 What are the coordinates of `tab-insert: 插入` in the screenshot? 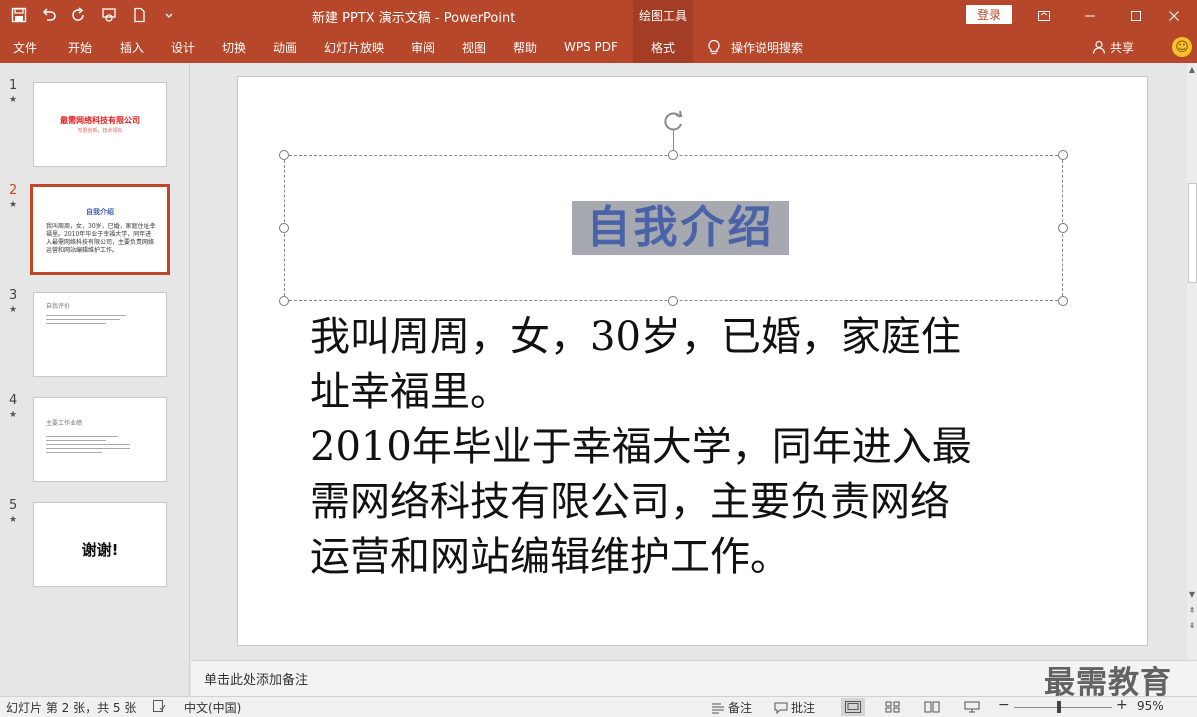 It's located at (132, 47).